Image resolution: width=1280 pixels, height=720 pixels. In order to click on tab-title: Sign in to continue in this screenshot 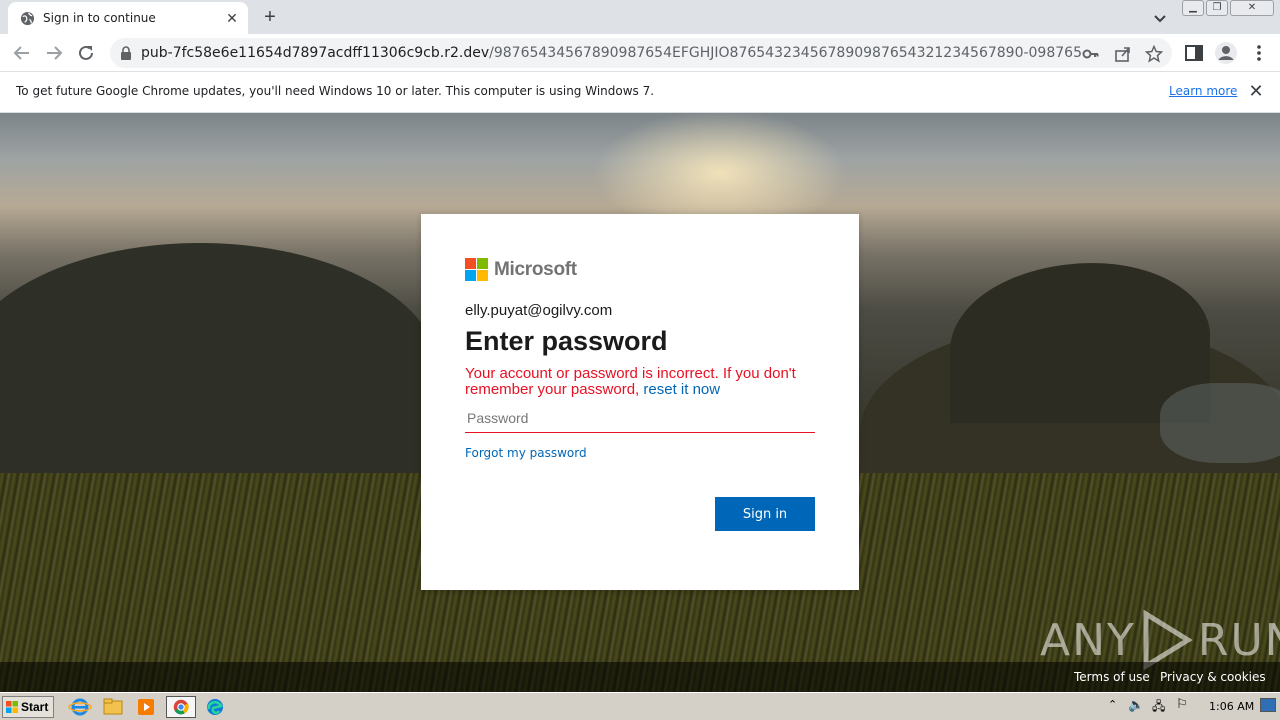, I will do `click(99, 18)`.